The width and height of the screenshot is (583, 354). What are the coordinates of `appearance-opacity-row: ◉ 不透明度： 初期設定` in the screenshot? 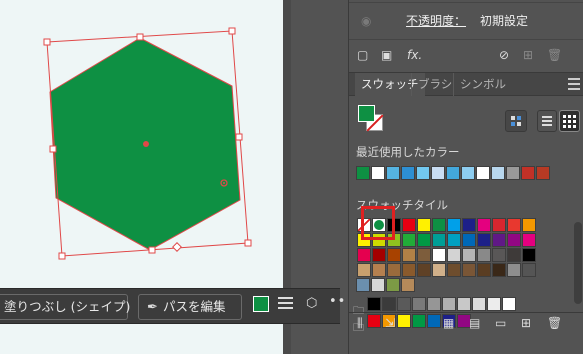 It's located at (466, 20).